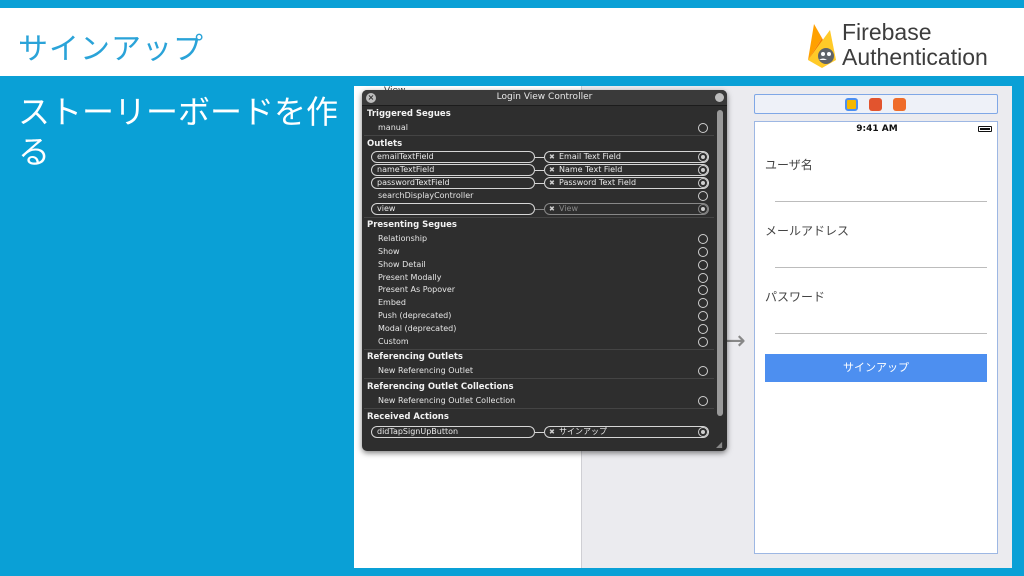 The image size is (1024, 576). What do you see at coordinates (408, 417) in the screenshot?
I see `section-received-actions: Received Actions` at bounding box center [408, 417].